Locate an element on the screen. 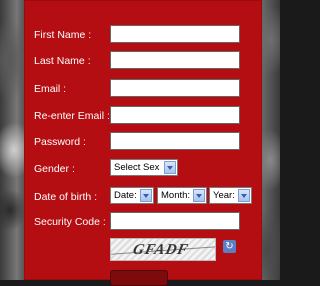 The image size is (320, 286). last-name-row: Last Name : is located at coordinates (143, 62).